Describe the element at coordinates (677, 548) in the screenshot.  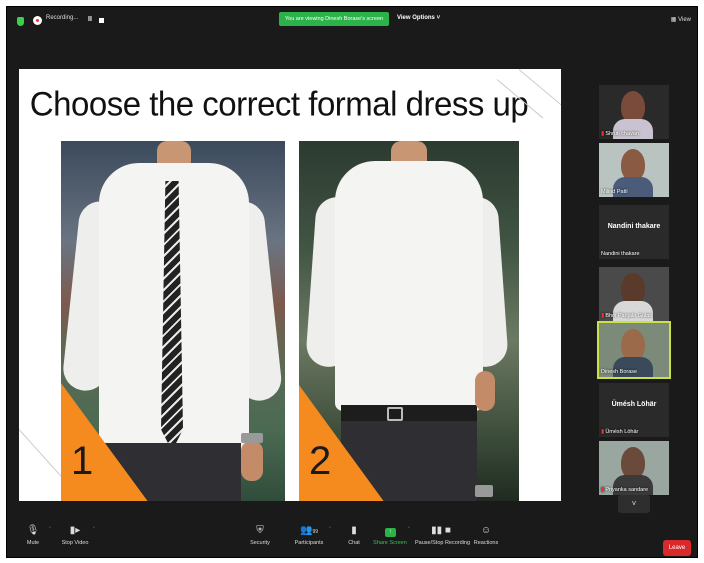
I see `leave-button: Leave` at that location.